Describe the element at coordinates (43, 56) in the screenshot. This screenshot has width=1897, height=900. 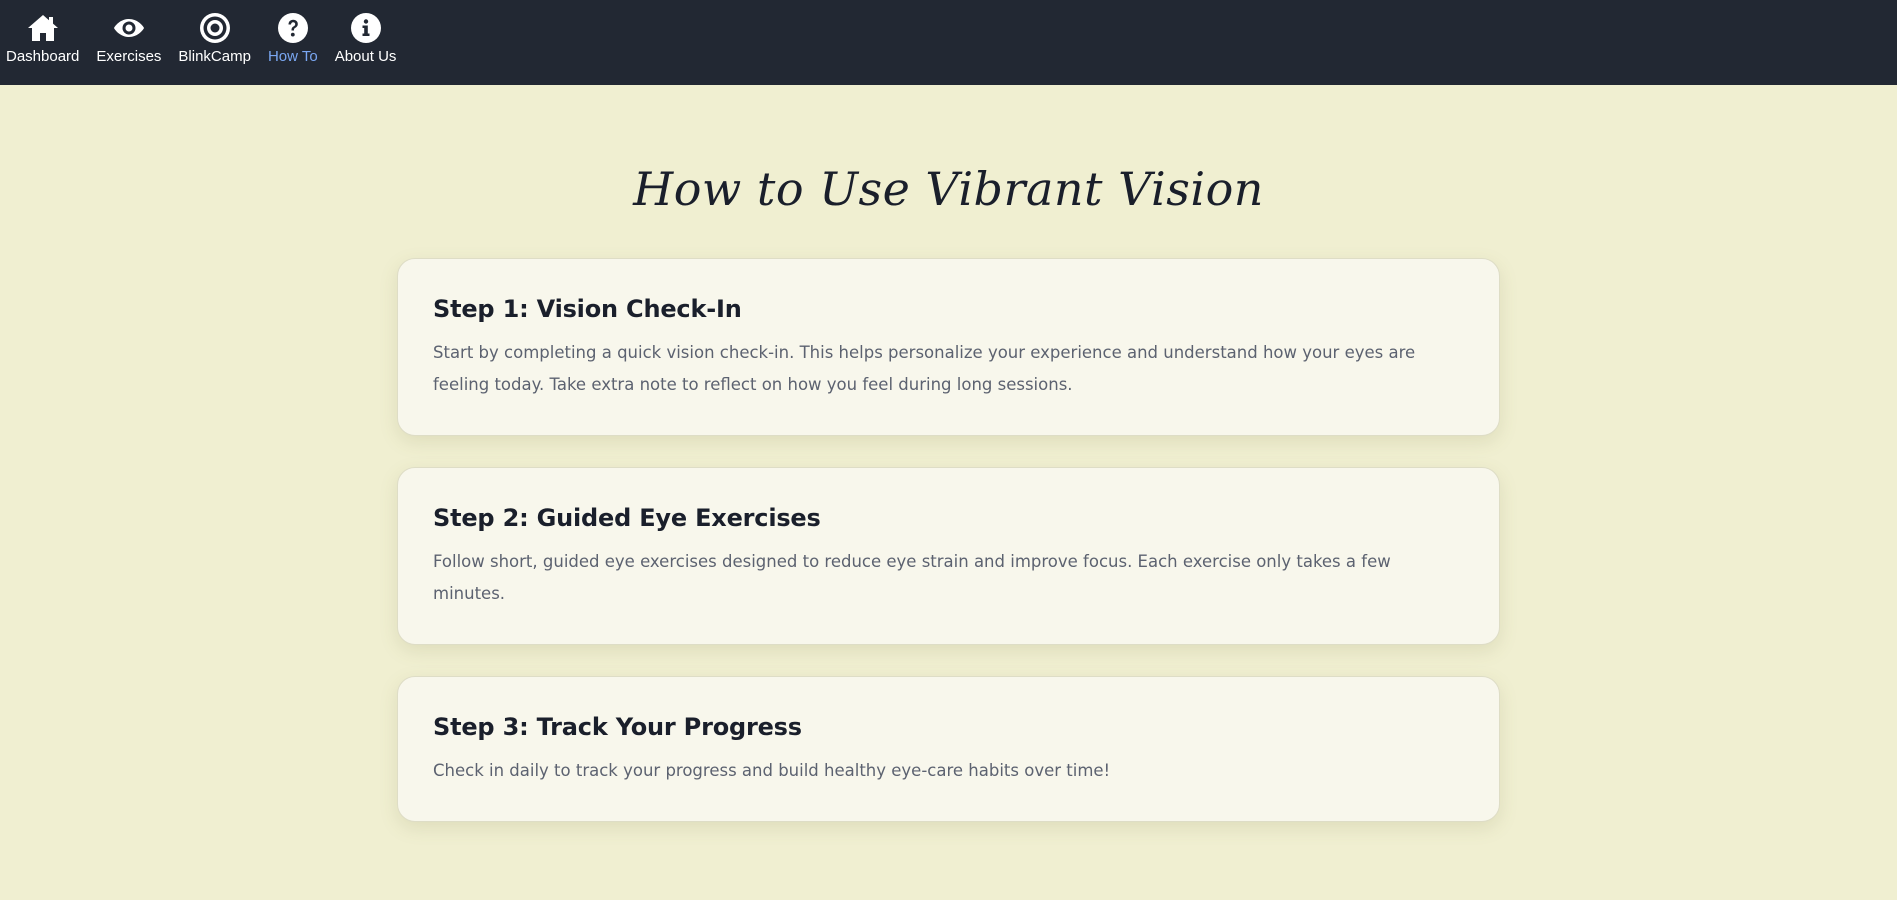
I see `nav-dashboard-label: Dashboard` at that location.